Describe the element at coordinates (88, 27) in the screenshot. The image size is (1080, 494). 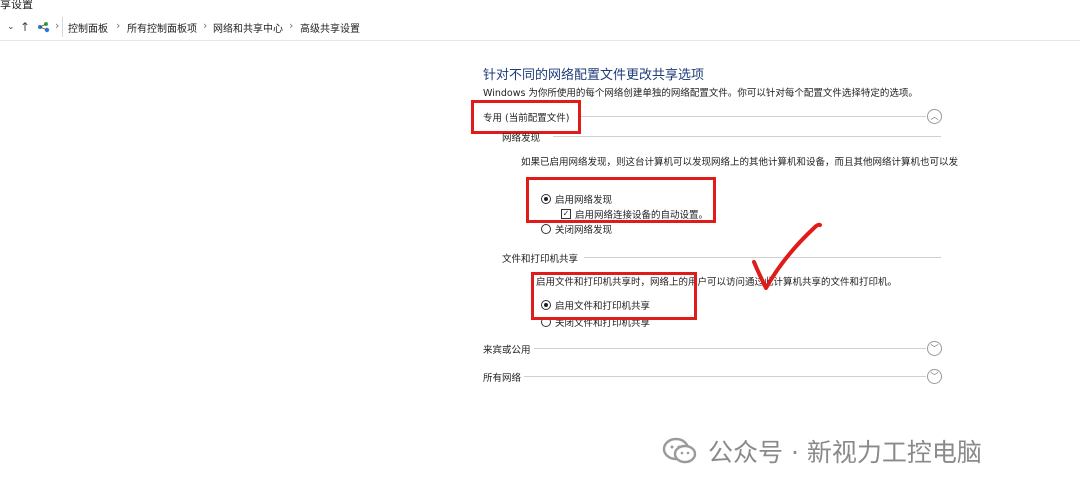
I see `breadcrumb-control-panel: 控制面板` at that location.